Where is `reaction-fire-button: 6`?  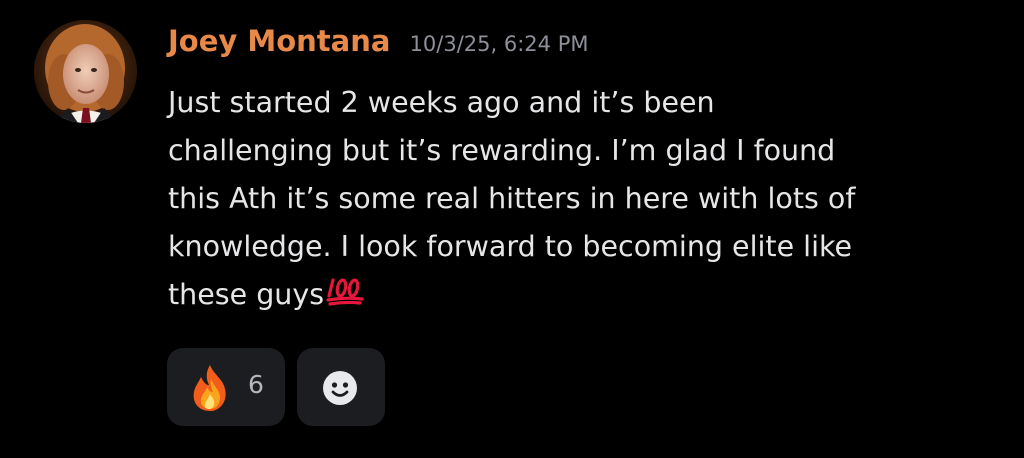
reaction-fire-button: 6 is located at coordinates (226, 387).